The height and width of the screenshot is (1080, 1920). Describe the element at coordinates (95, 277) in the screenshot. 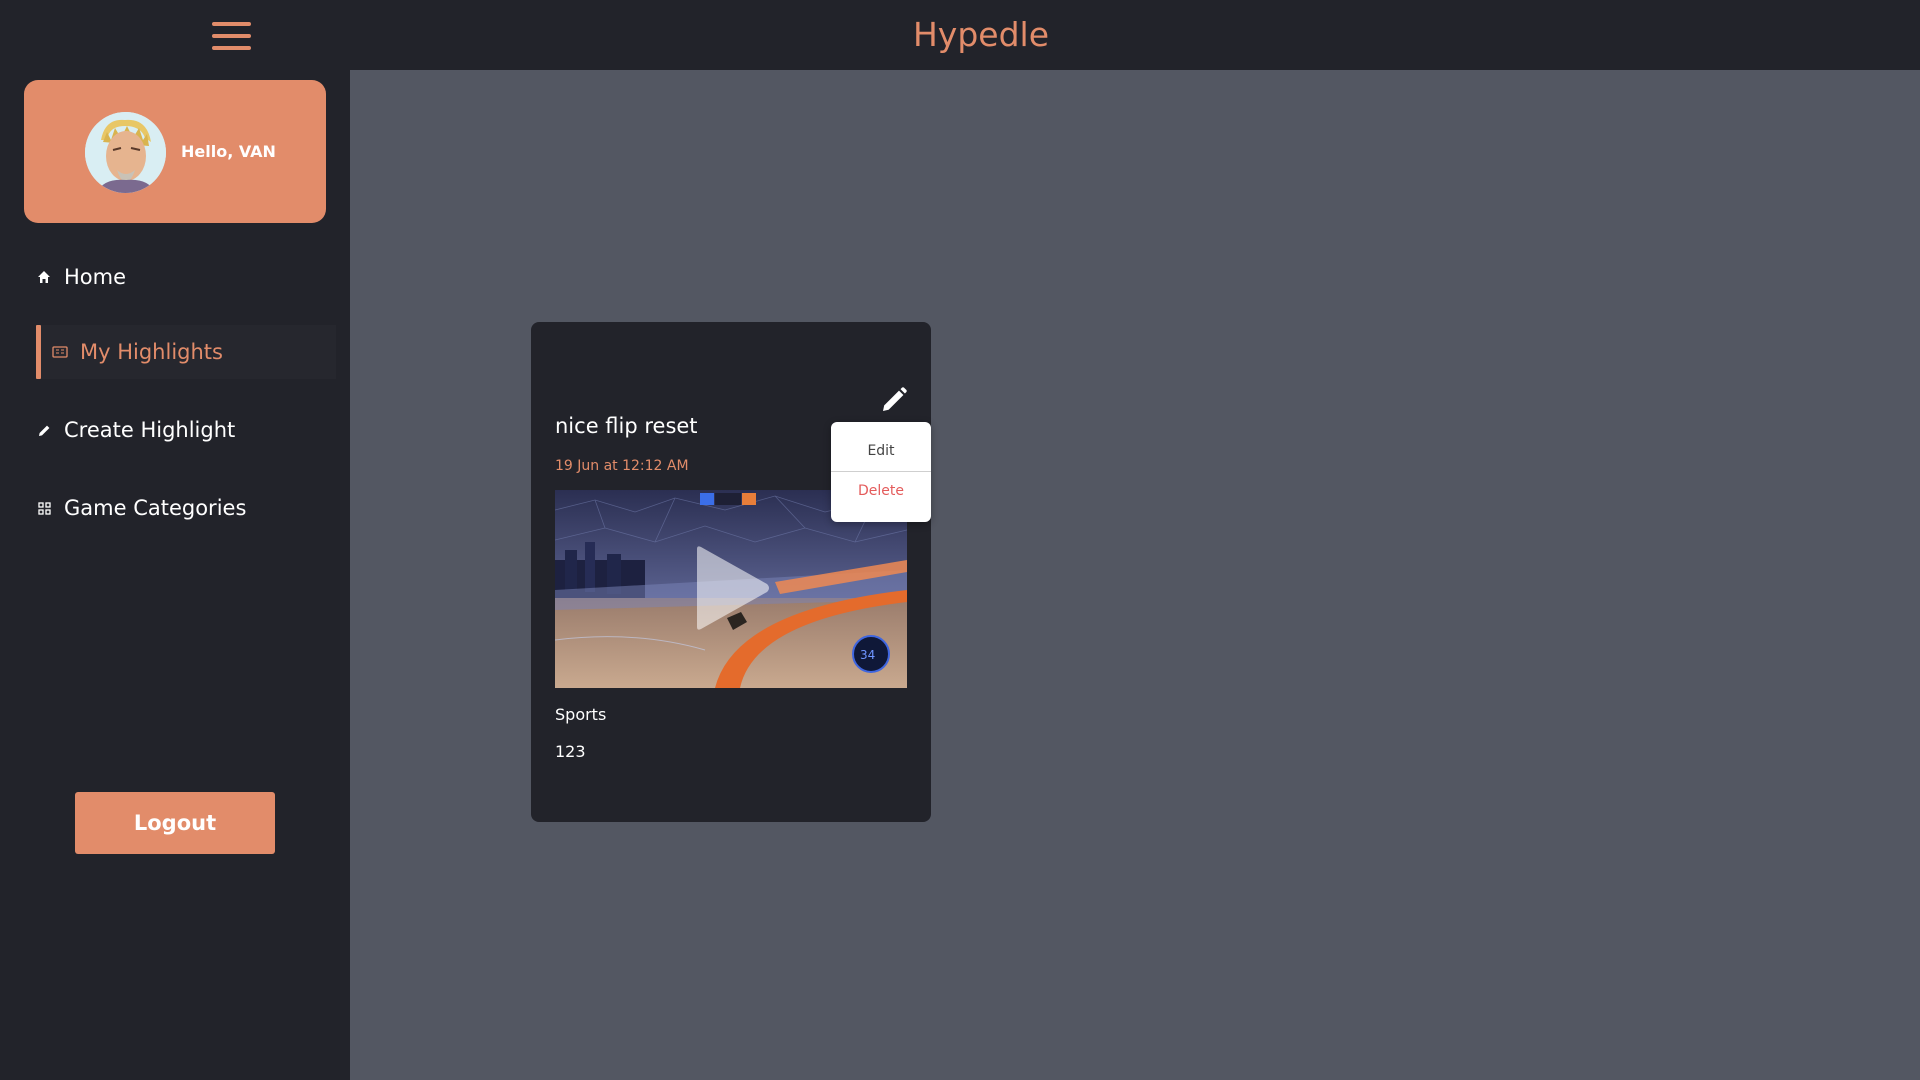

I see `sidebar-item-label: Home` at that location.